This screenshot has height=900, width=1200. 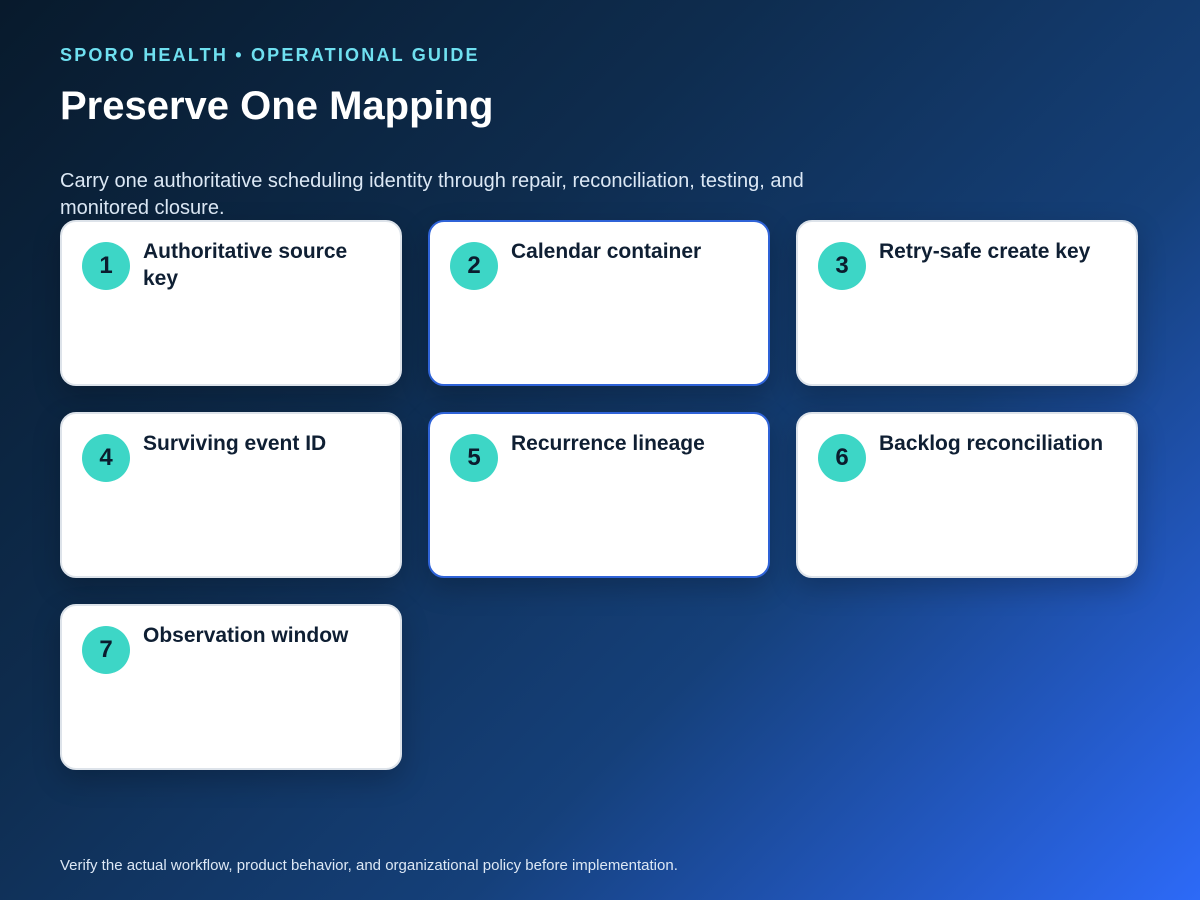 What do you see at coordinates (106, 266) in the screenshot?
I see `step-number-badge: 1` at bounding box center [106, 266].